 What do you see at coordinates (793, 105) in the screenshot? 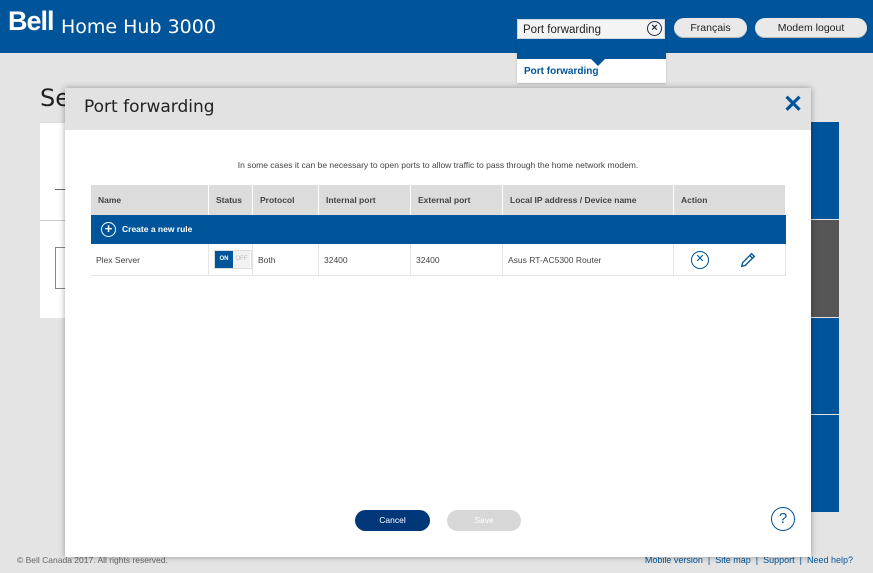
I see `close-icon: ✕` at bounding box center [793, 105].